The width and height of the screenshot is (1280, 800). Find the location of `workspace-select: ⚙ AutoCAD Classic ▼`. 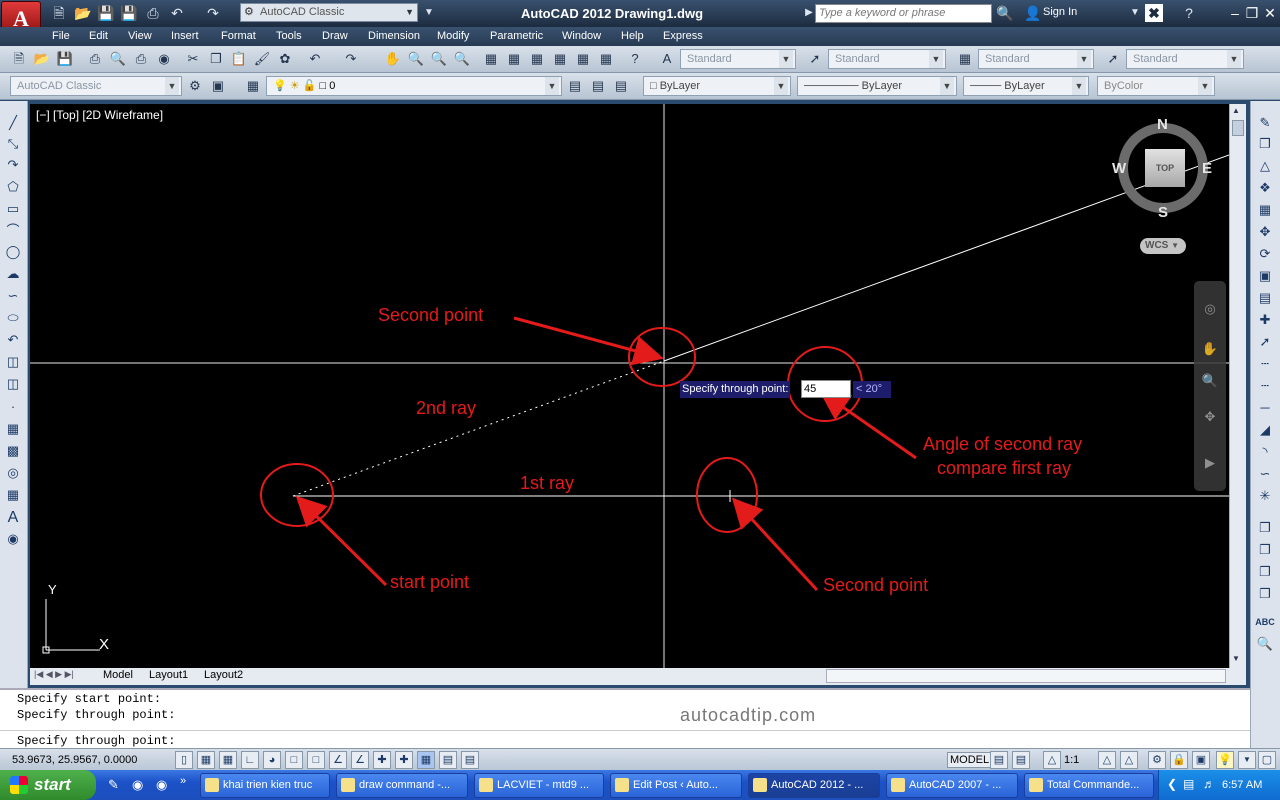

workspace-select: ⚙ AutoCAD Classic ▼ is located at coordinates (329, 12).